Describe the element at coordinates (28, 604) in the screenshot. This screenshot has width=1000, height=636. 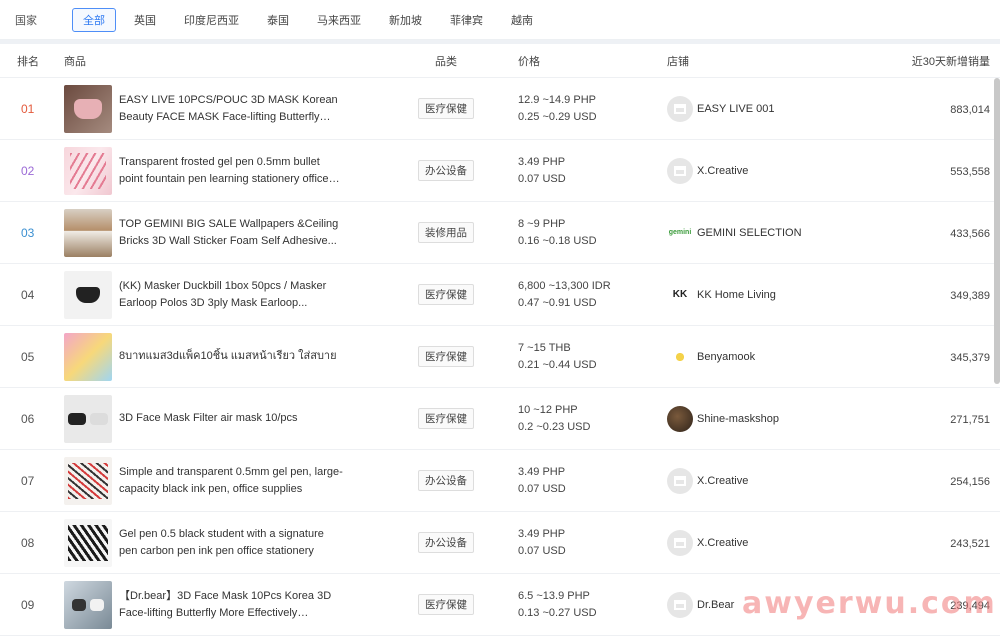
I see `rank-number: 09` at that location.